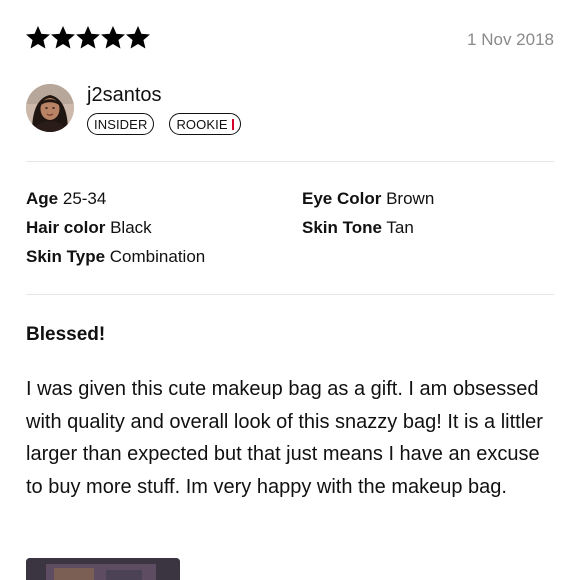 The image size is (580, 580). What do you see at coordinates (124, 95) in the screenshot?
I see `username: j2santos` at bounding box center [124, 95].